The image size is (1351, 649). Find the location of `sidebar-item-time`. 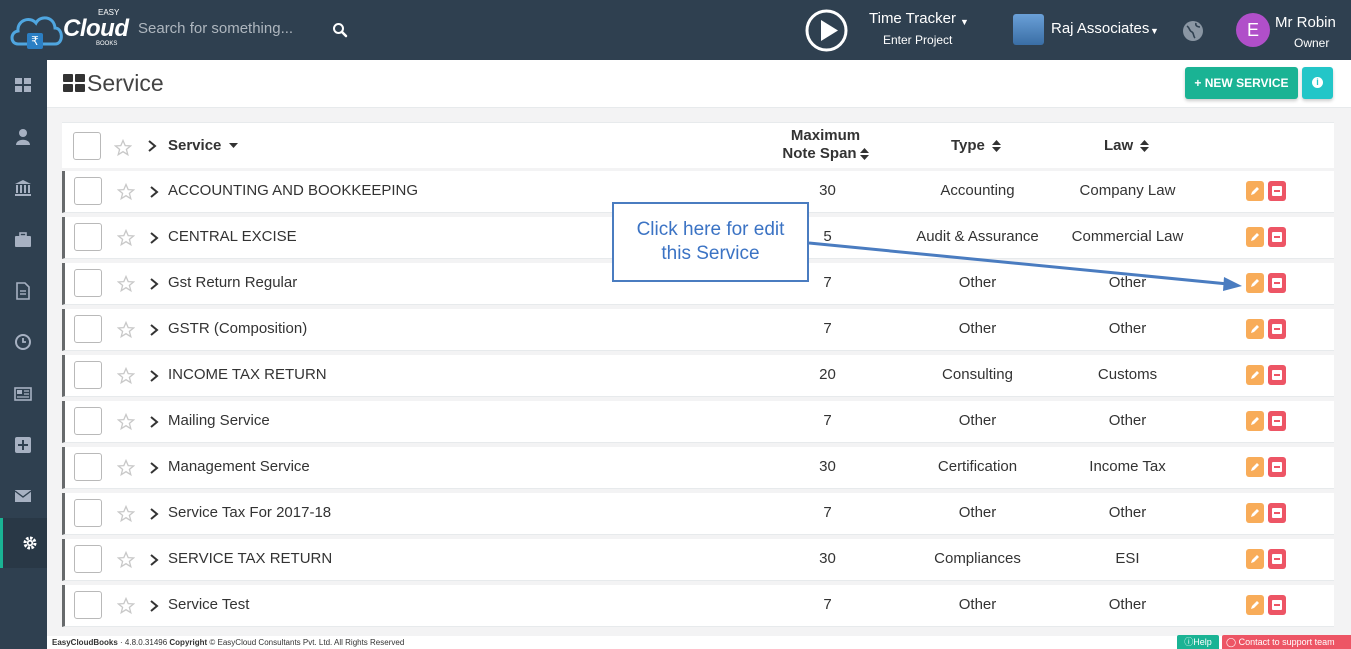

sidebar-item-time is located at coordinates (23, 342).